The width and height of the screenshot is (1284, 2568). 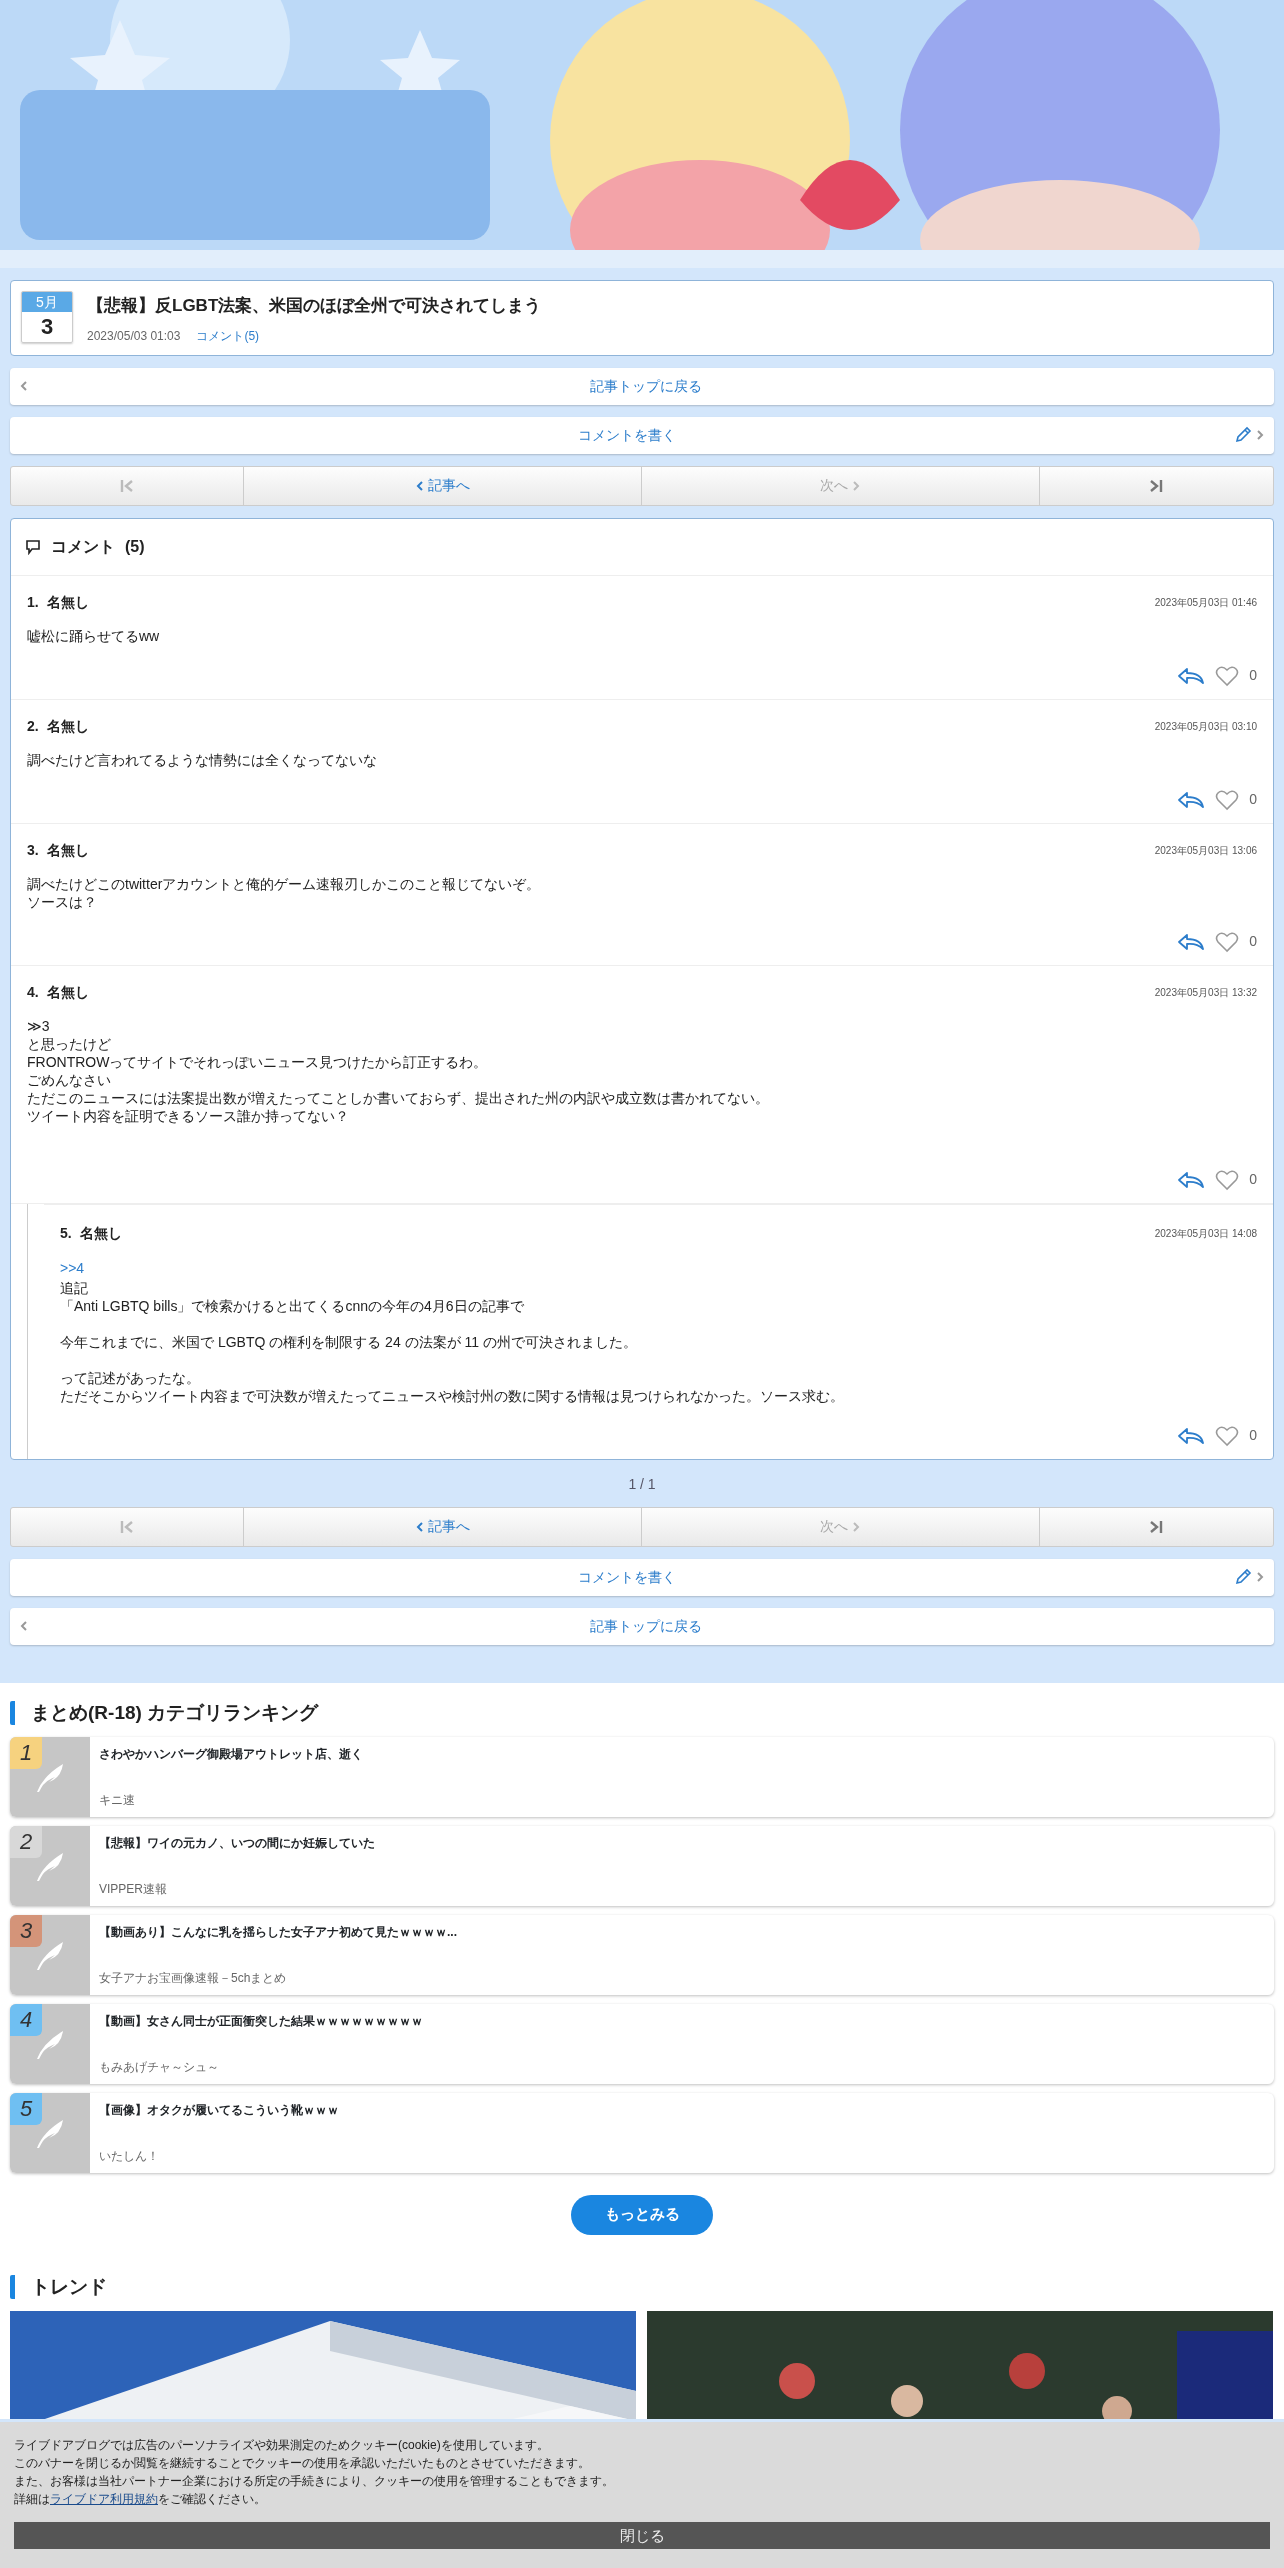 I want to click on ranking-item: 2 【悲報】ワイの元カノ、いつの間にか妊娠していた VIPPER速報, so click(x=642, y=1865).